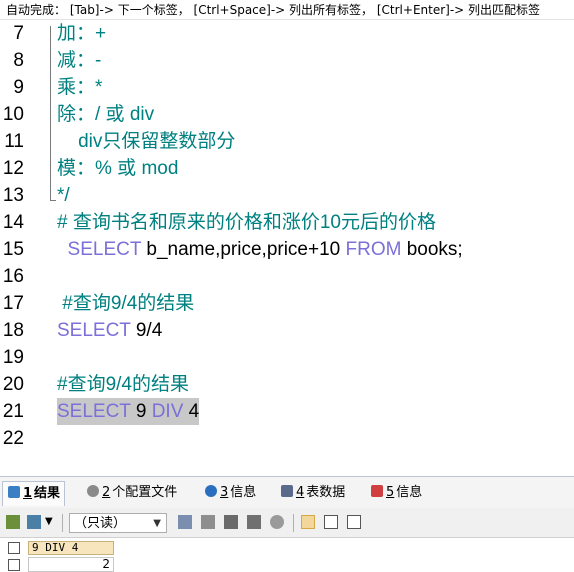 This screenshot has width=574, height=572. Describe the element at coordinates (432, 249) in the screenshot. I see `sql-text: books;` at that location.